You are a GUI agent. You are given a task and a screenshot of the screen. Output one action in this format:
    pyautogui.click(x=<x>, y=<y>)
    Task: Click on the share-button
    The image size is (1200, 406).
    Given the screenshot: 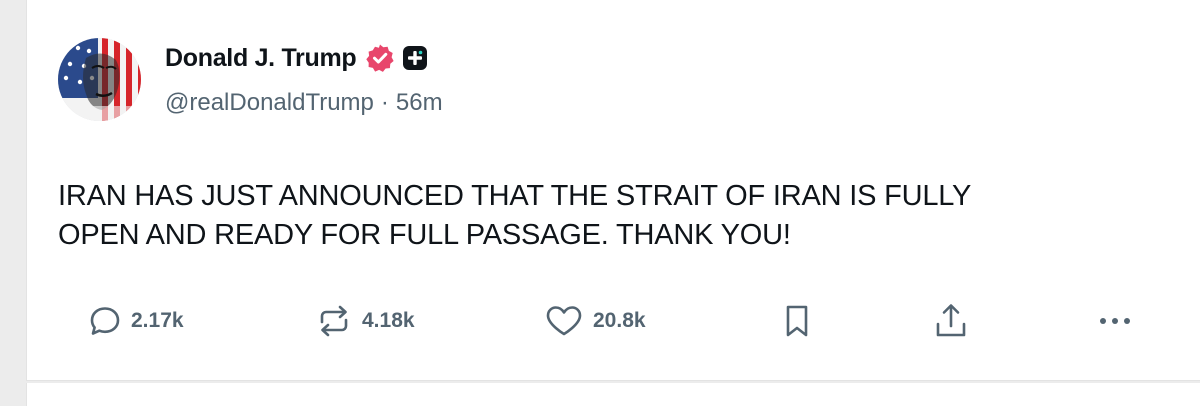 What is the action you would take?
    pyautogui.click(x=951, y=321)
    